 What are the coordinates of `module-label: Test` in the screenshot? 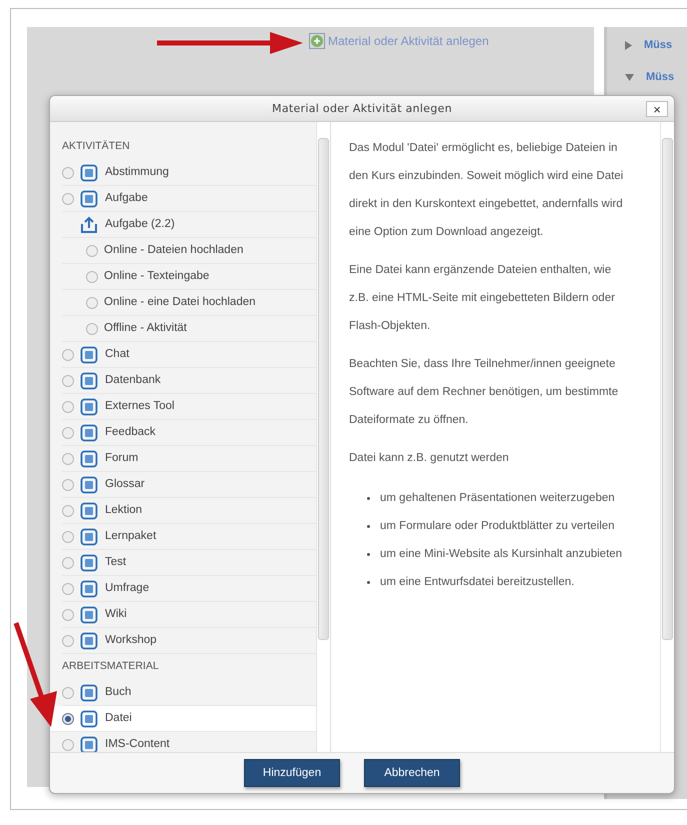 It's located at (115, 562).